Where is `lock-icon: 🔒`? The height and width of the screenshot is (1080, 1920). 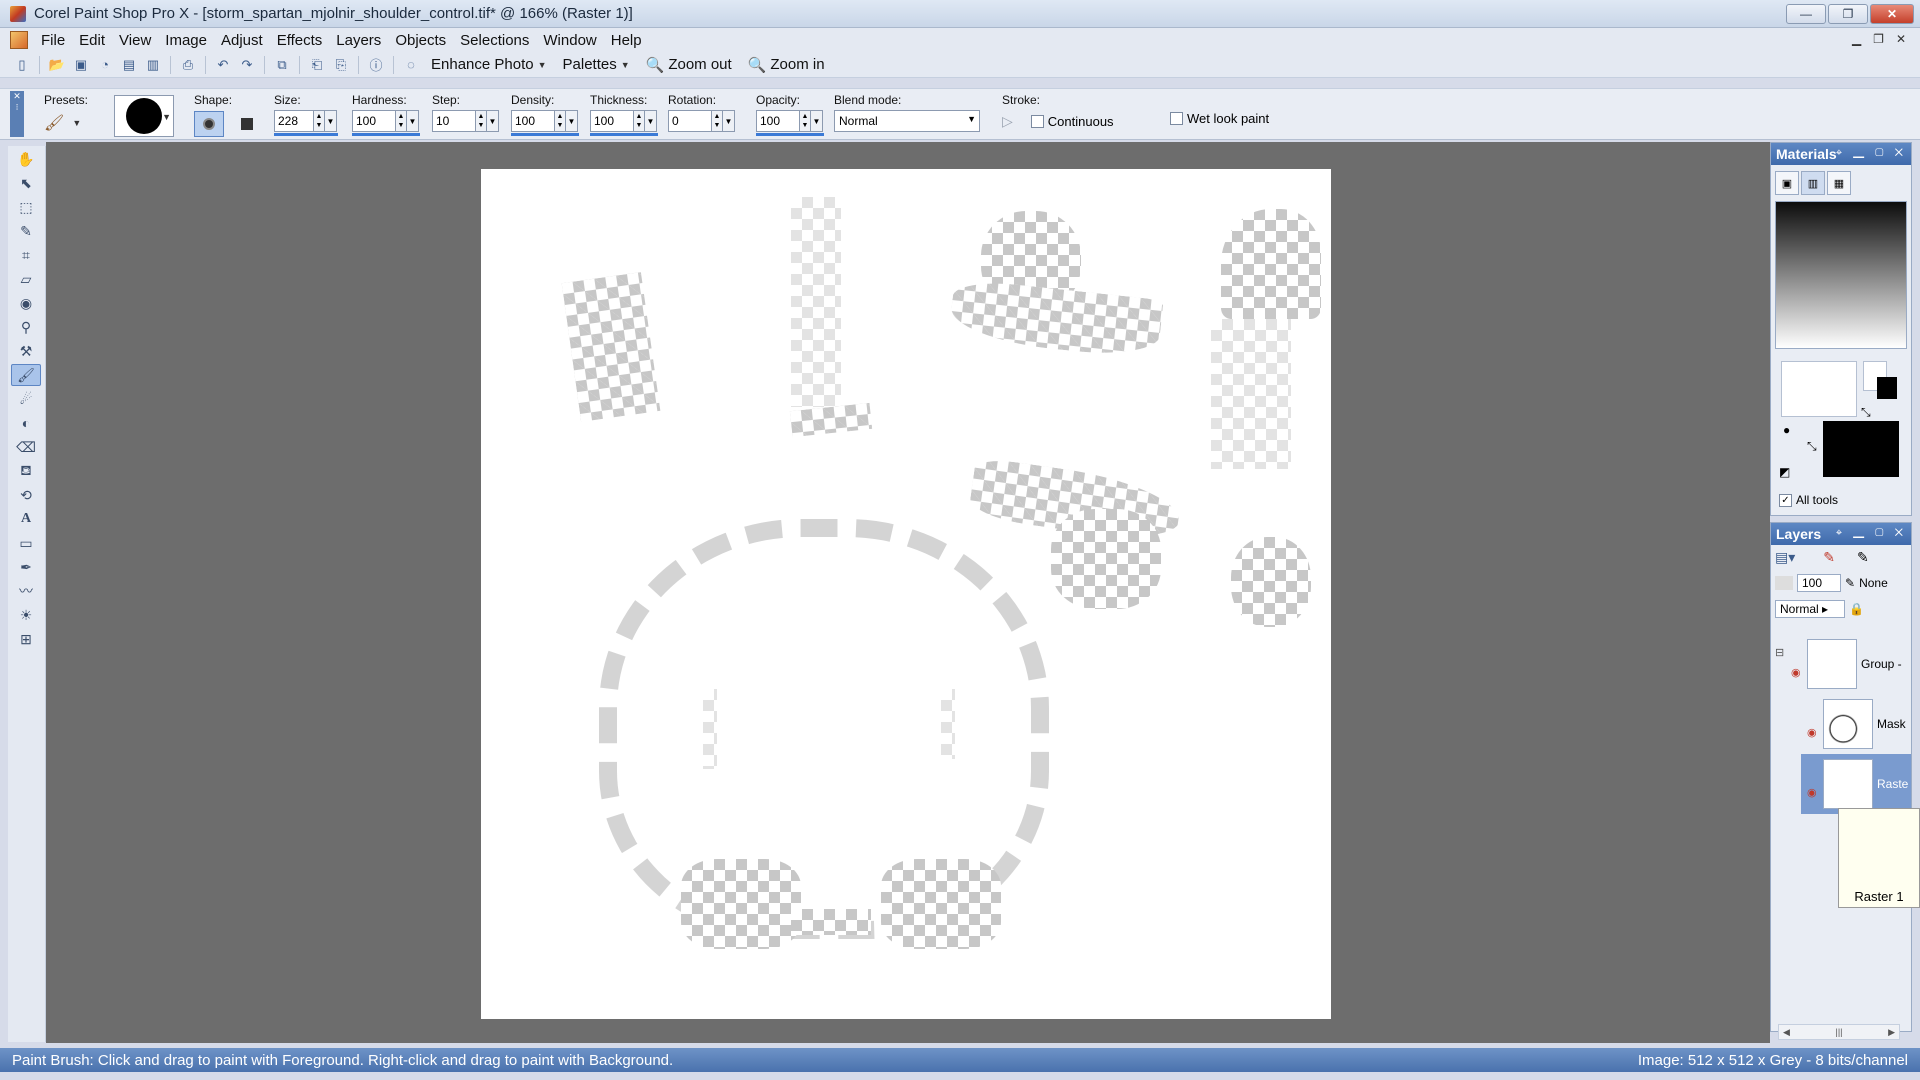 lock-icon: 🔒 is located at coordinates (1856, 609).